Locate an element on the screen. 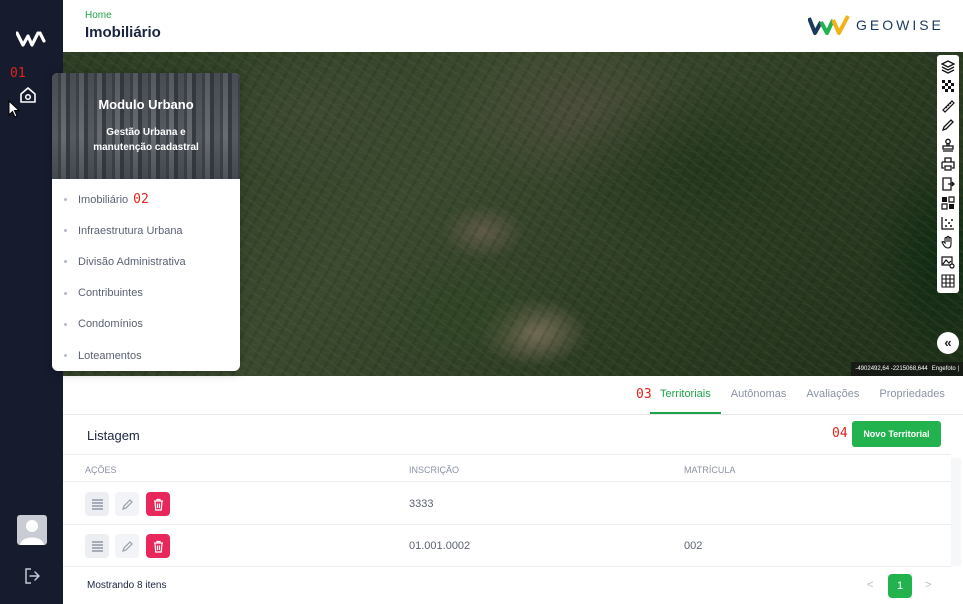  annotation-02: 02 is located at coordinates (141, 200).